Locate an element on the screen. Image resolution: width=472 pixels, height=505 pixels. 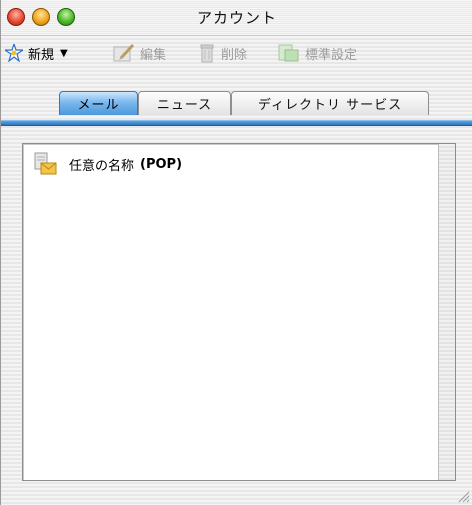
edit-button-label: 編集 is located at coordinates (153, 55).